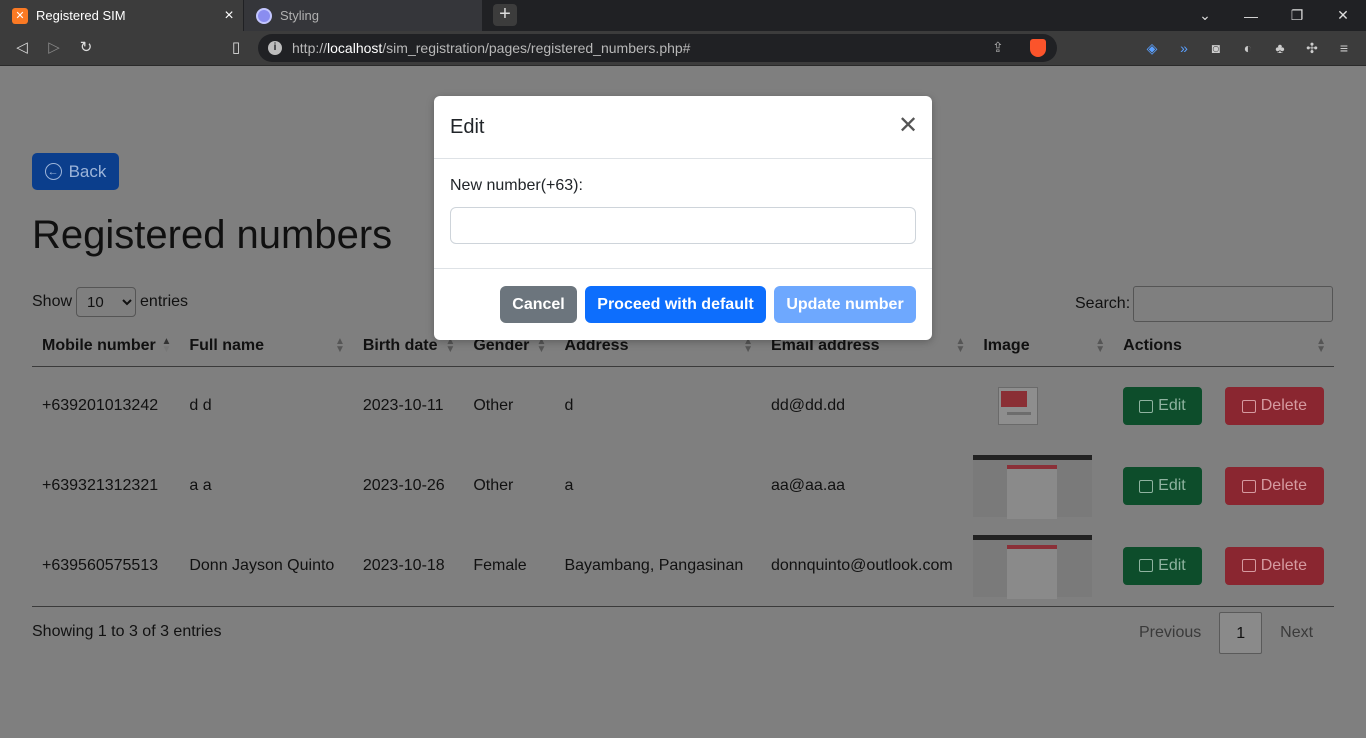 This screenshot has height=738, width=1366. I want to click on edit-label: Edit, so click(1172, 485).